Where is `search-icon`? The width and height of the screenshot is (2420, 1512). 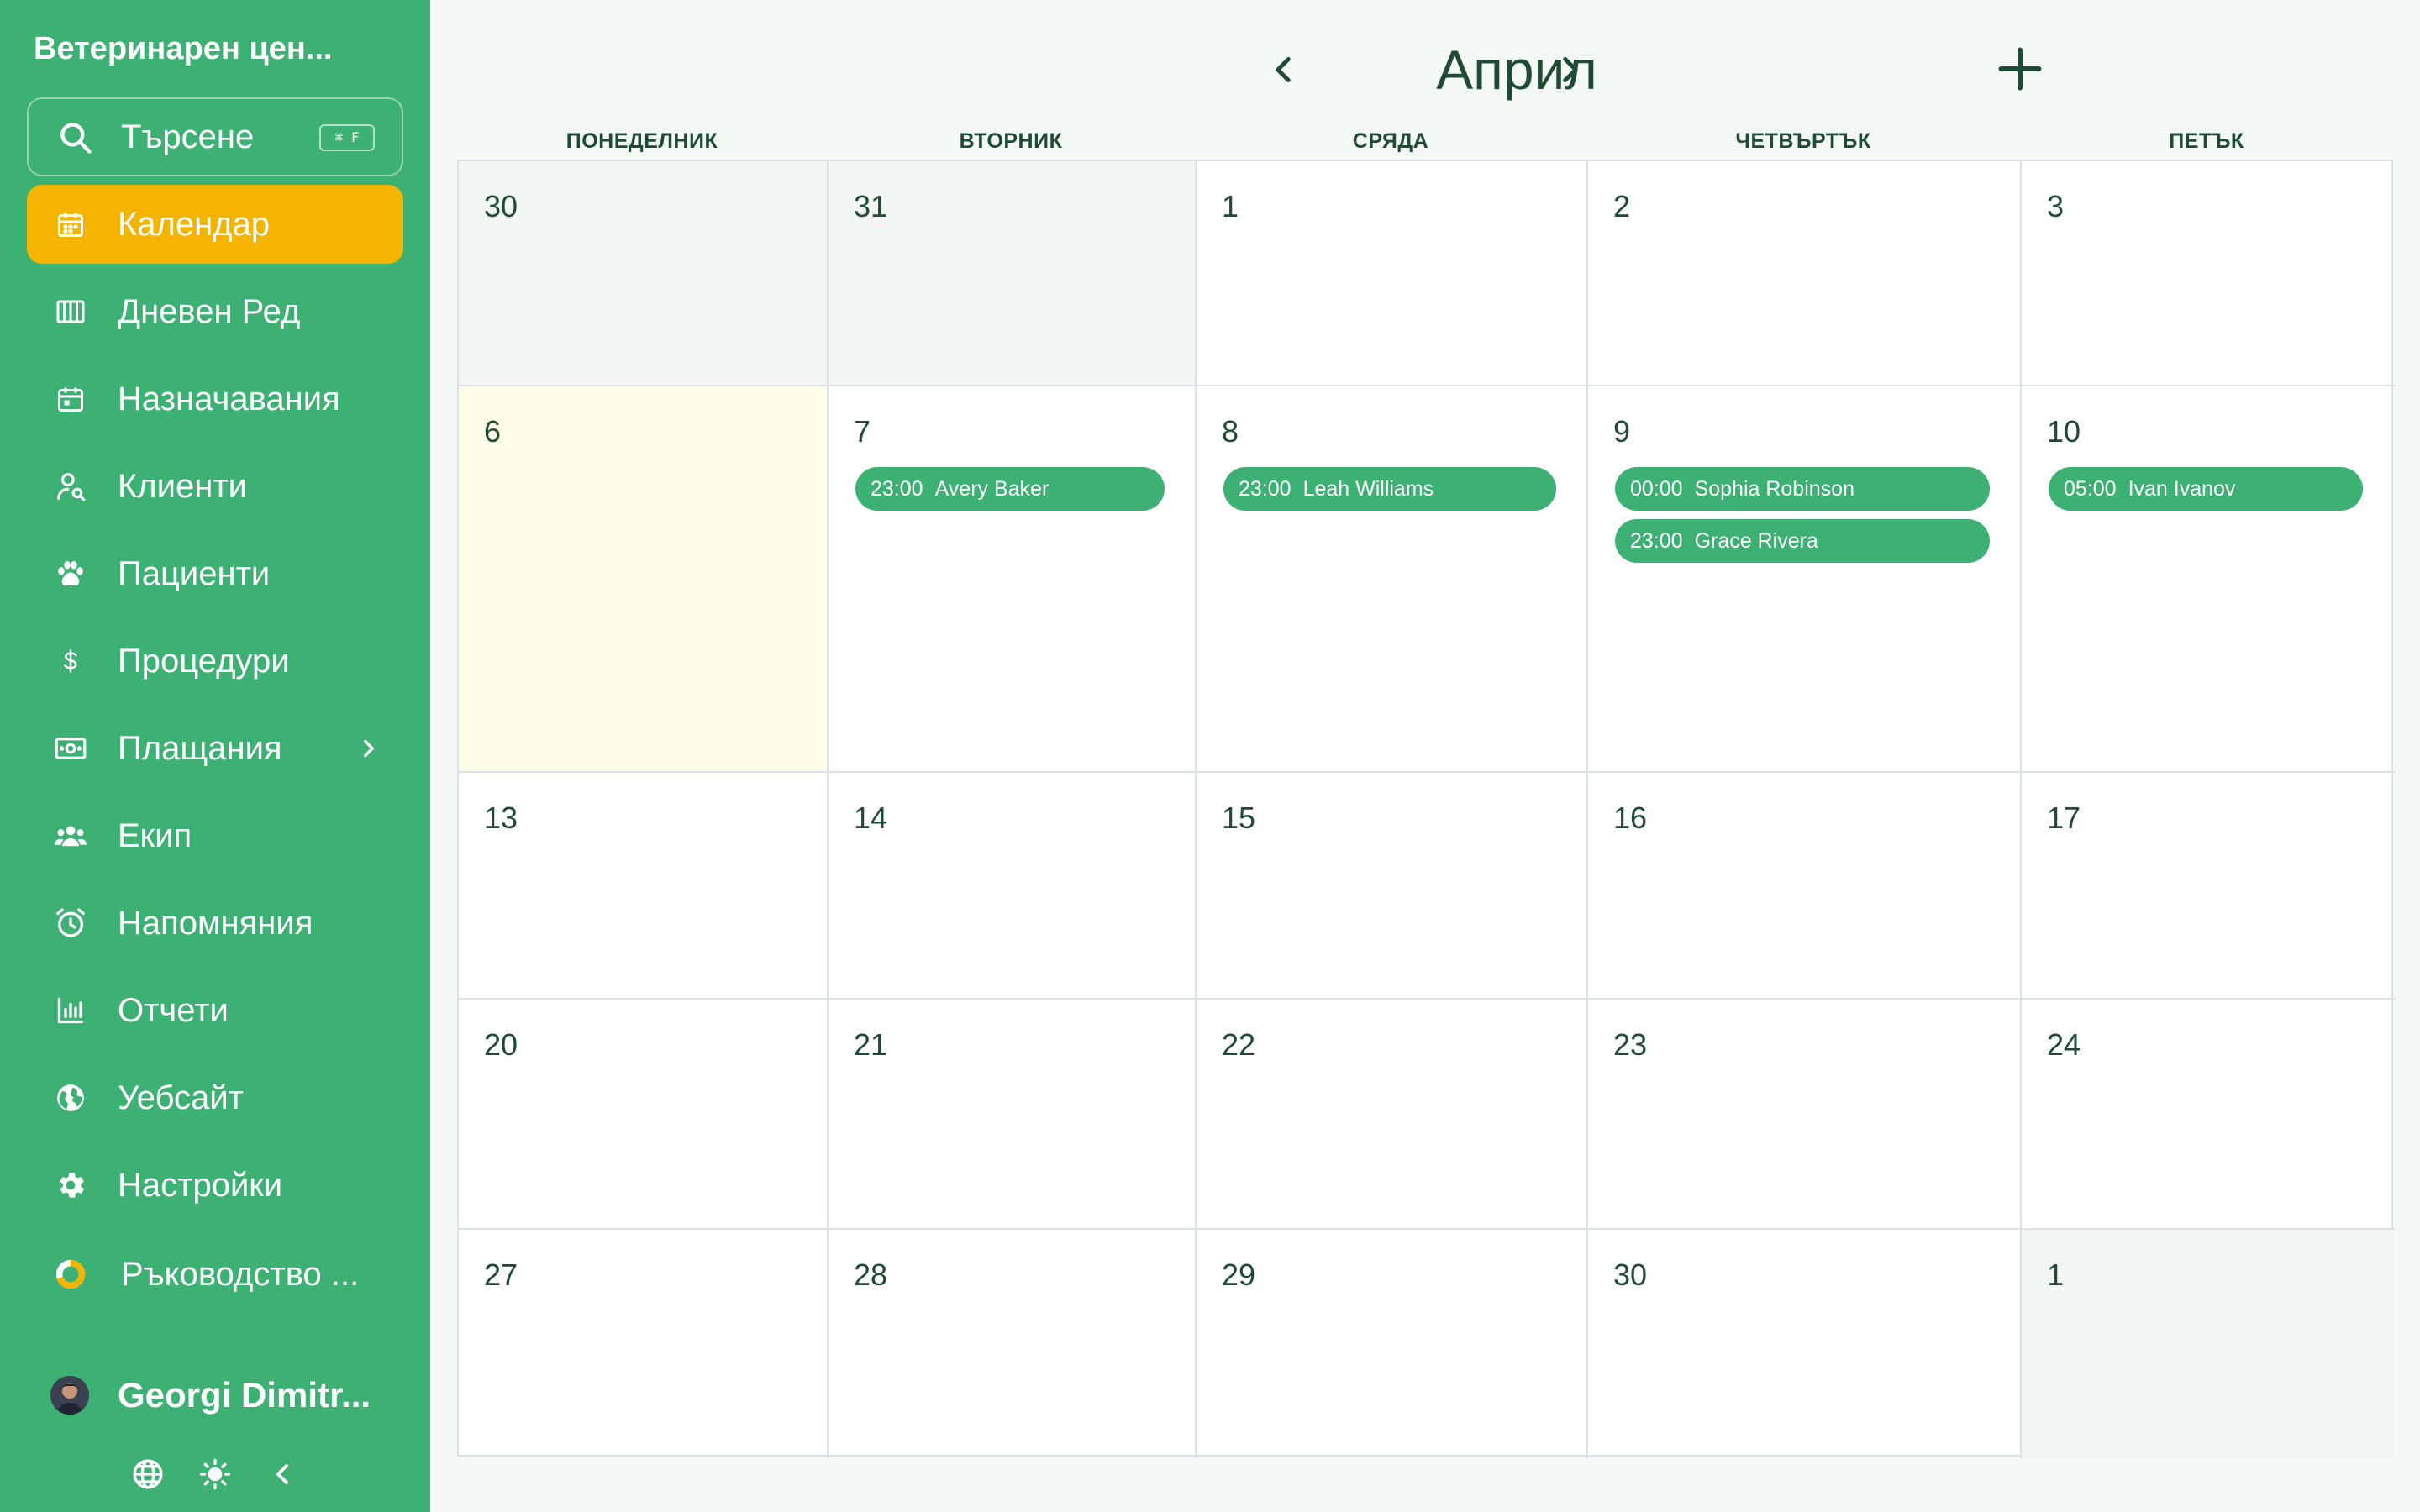
search-icon is located at coordinates (76, 138).